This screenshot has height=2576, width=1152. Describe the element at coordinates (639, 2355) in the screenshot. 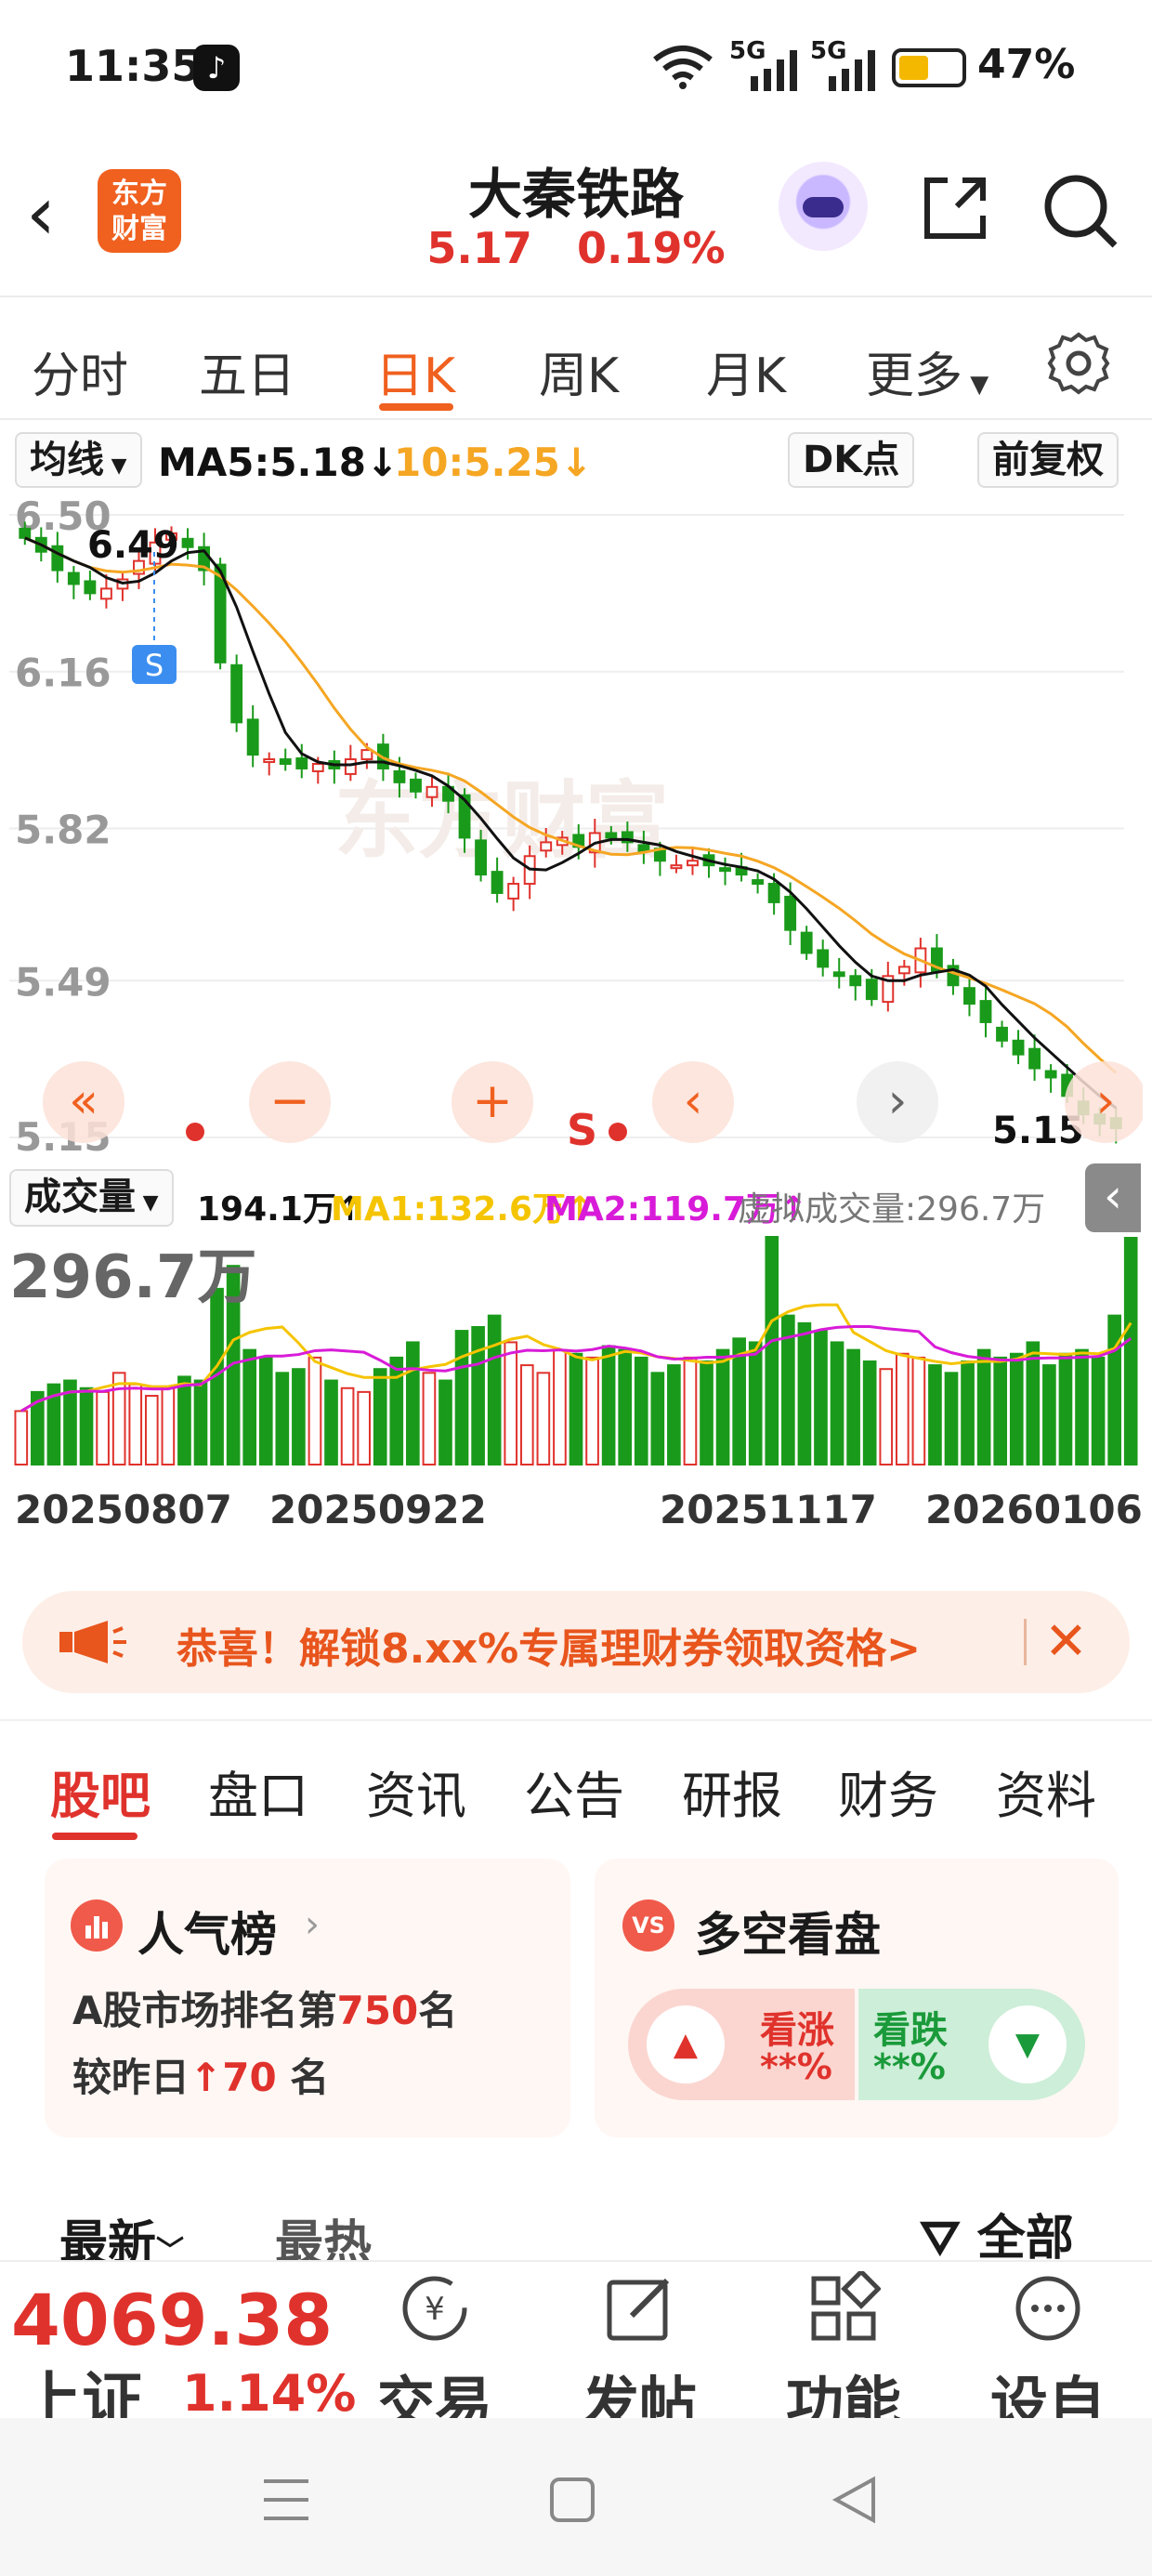

I see `post-button: 发帖` at that location.